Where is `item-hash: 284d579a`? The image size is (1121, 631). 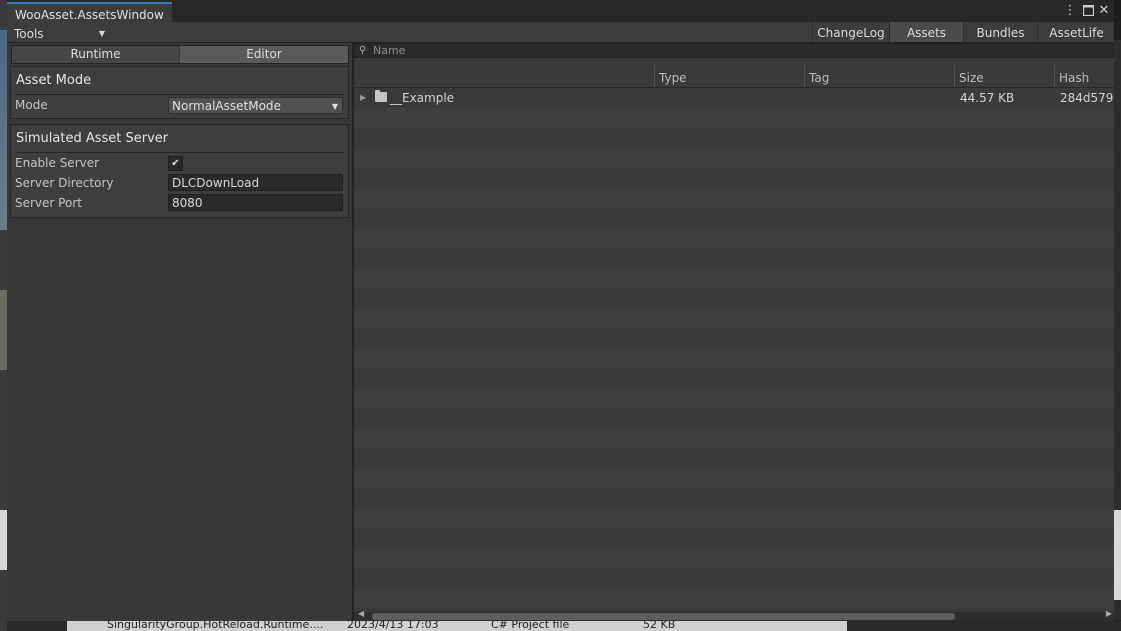 item-hash: 284d579a is located at coordinates (1087, 98).